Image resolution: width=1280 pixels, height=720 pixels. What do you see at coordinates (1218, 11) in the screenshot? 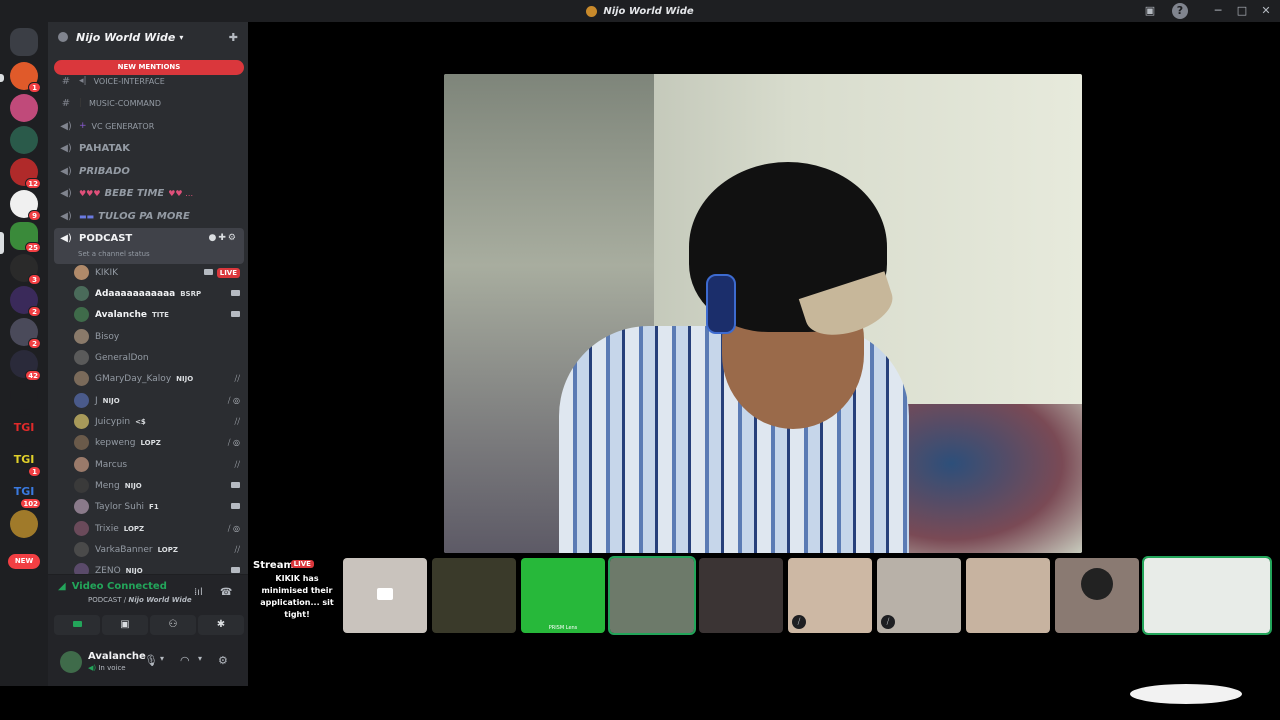
I see `minimize-button: ─` at bounding box center [1218, 11].